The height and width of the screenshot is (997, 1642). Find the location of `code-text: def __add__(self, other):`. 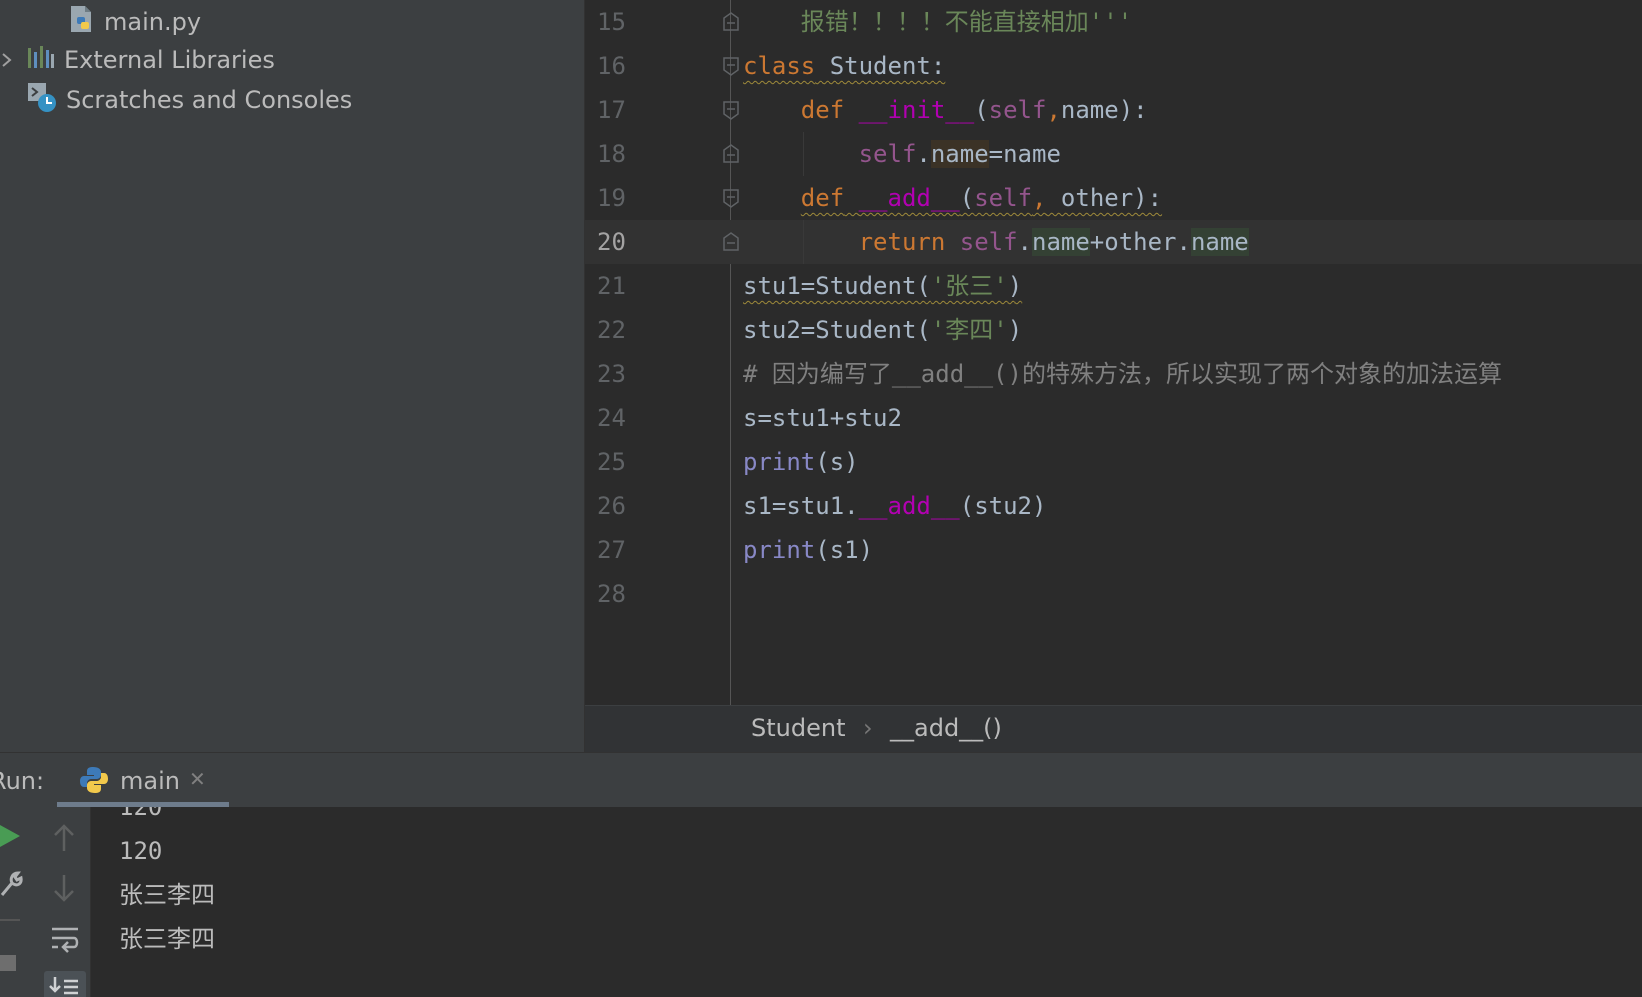

code-text: def __add__(self, other): is located at coordinates (981, 198).